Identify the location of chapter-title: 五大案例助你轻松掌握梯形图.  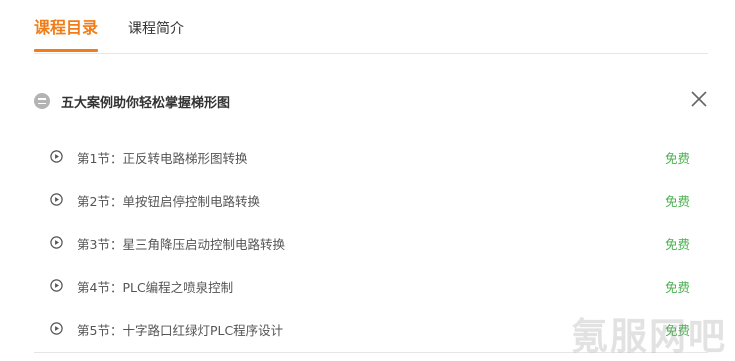
(146, 103).